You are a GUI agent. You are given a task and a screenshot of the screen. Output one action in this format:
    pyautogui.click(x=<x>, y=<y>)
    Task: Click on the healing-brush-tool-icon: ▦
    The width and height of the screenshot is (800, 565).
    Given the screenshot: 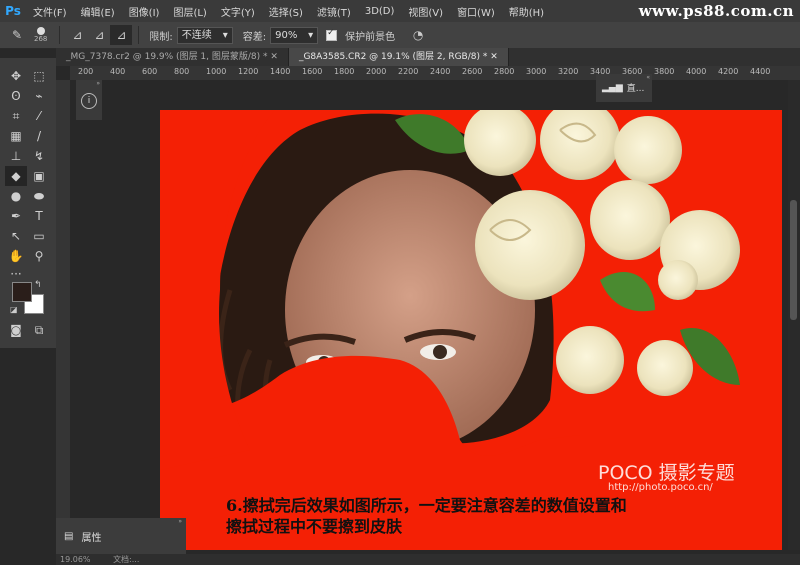 What is the action you would take?
    pyautogui.click(x=16, y=136)
    